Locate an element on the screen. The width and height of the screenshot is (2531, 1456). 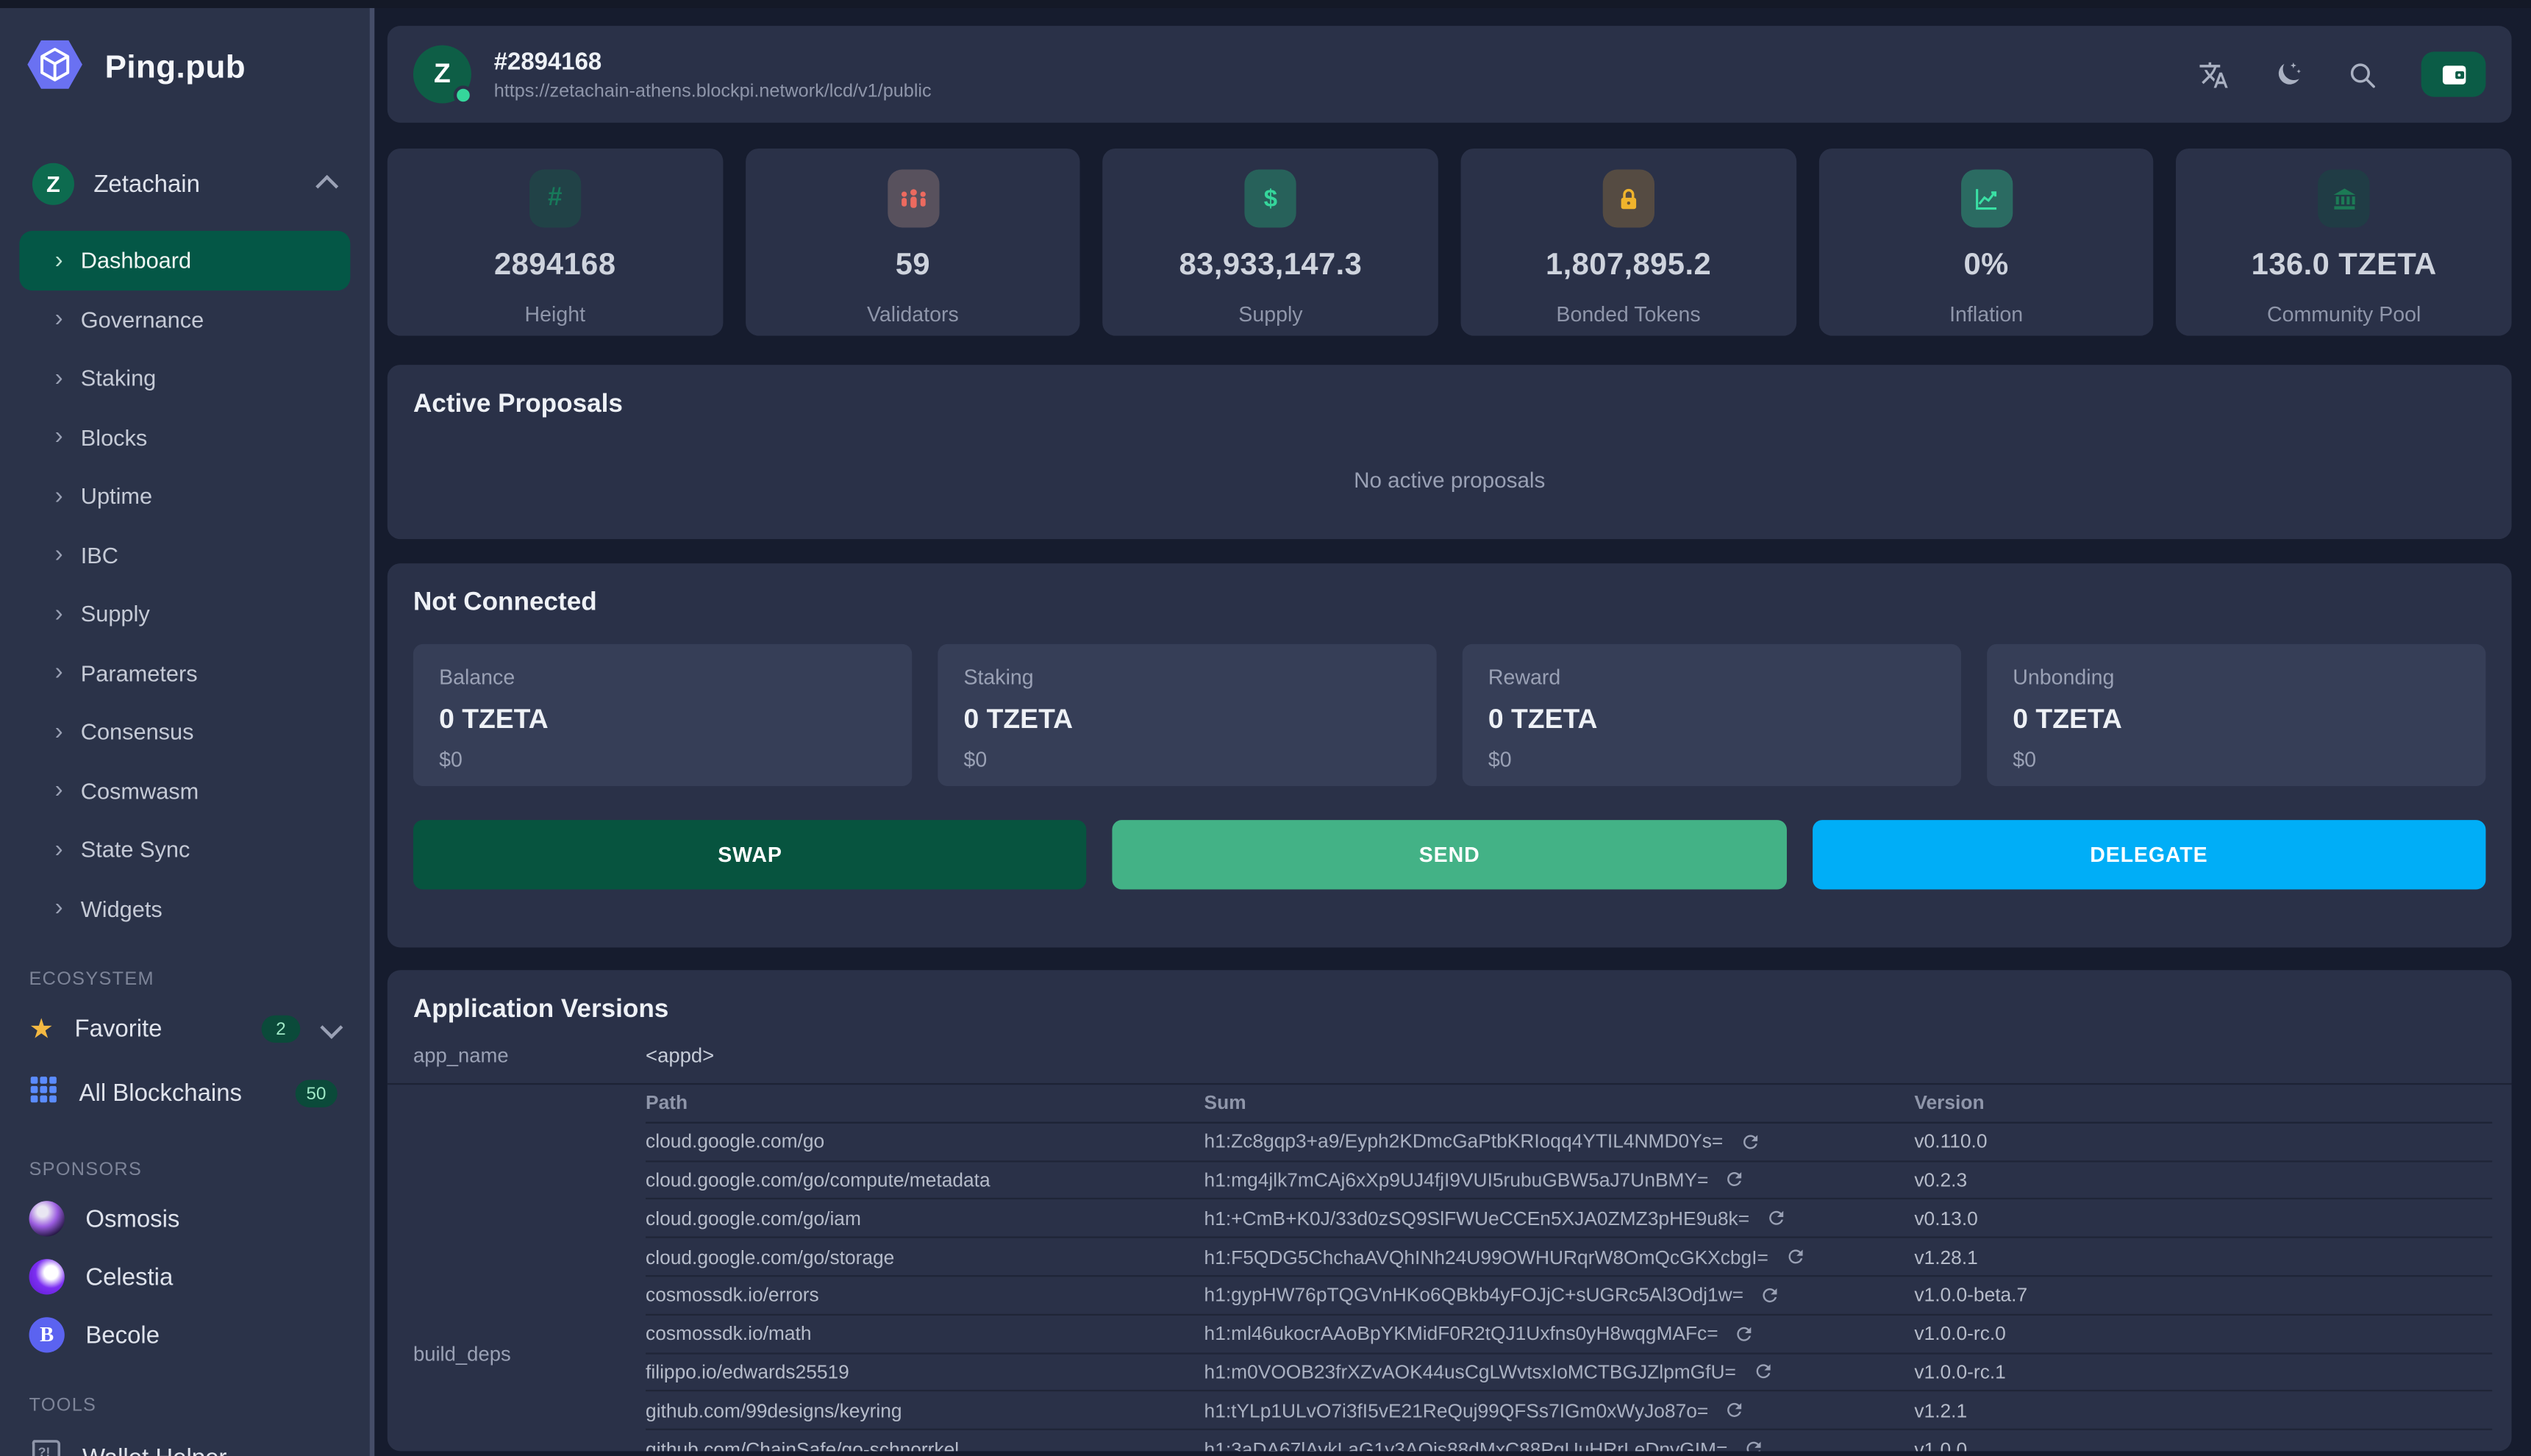
dep-version: v1.28.1 is located at coordinates (1946, 1256).